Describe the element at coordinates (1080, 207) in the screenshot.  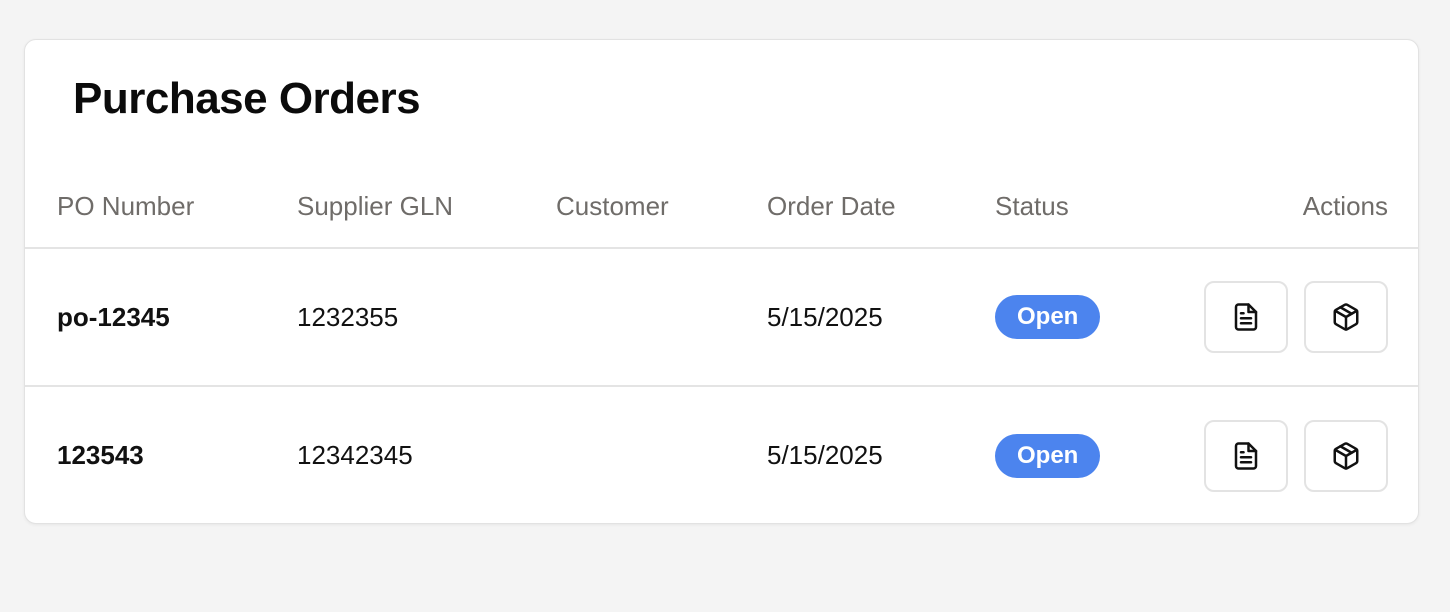
I see `header-status: Status` at that location.